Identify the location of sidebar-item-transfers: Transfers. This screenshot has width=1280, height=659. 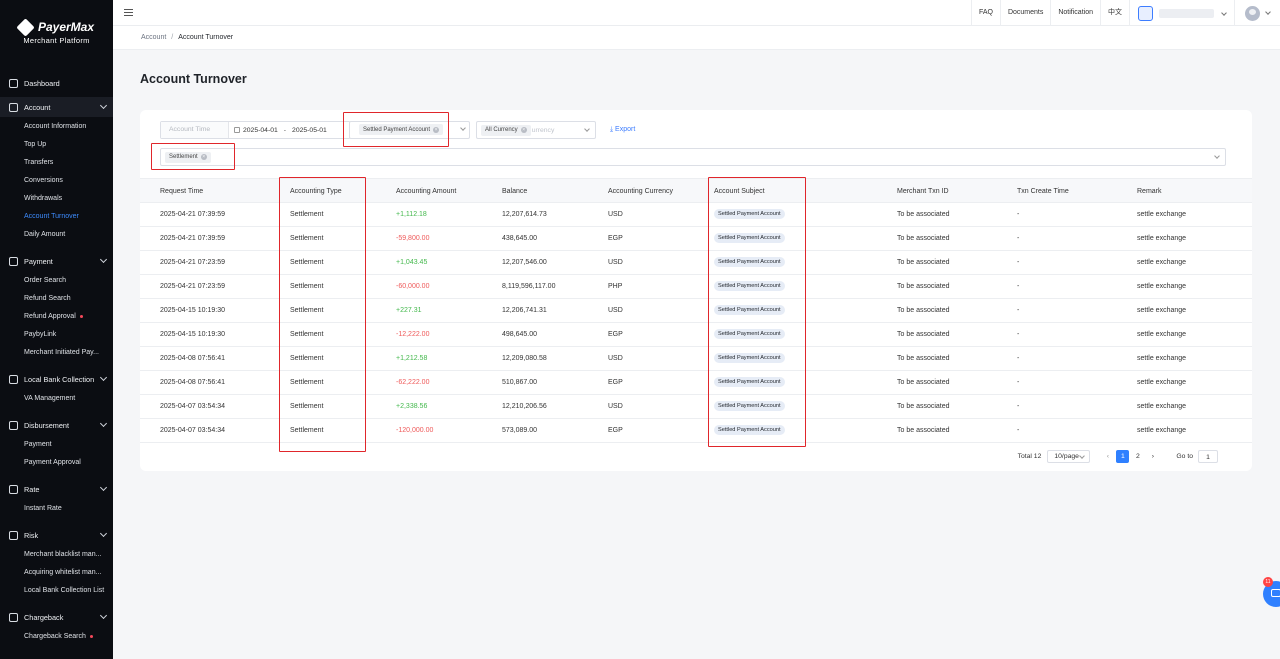
(56, 162).